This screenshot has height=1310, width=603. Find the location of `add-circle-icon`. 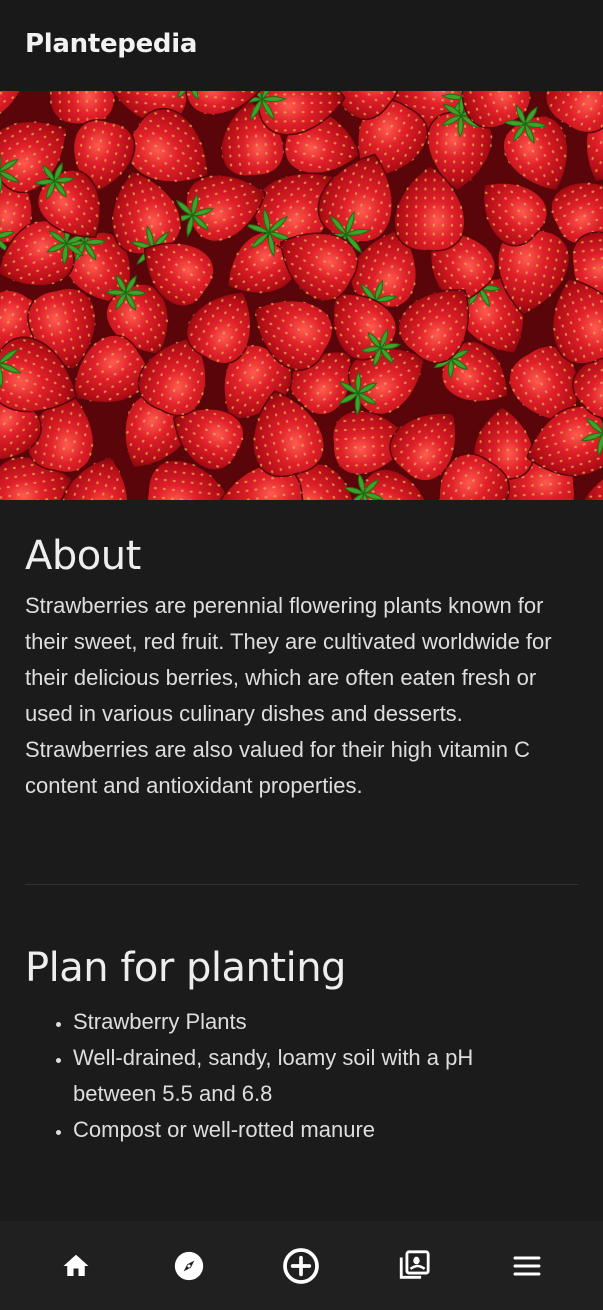

add-circle-icon is located at coordinates (301, 1265).